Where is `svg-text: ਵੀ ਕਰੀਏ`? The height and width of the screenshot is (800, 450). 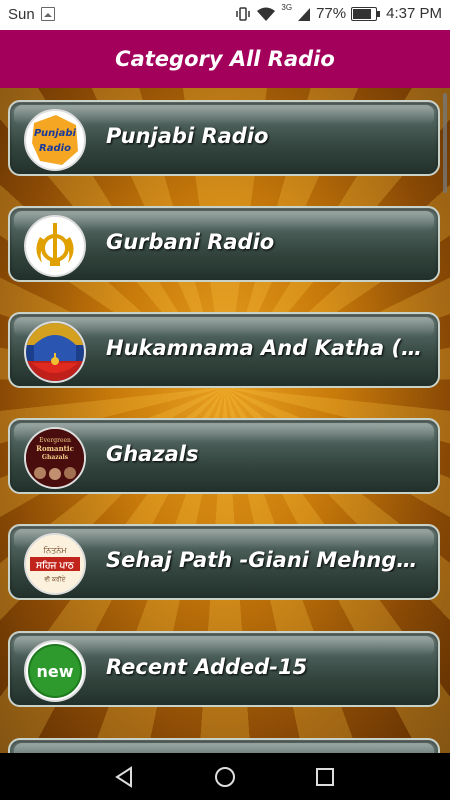 svg-text: ਵੀ ਕਰੀਏ is located at coordinates (54, 579).